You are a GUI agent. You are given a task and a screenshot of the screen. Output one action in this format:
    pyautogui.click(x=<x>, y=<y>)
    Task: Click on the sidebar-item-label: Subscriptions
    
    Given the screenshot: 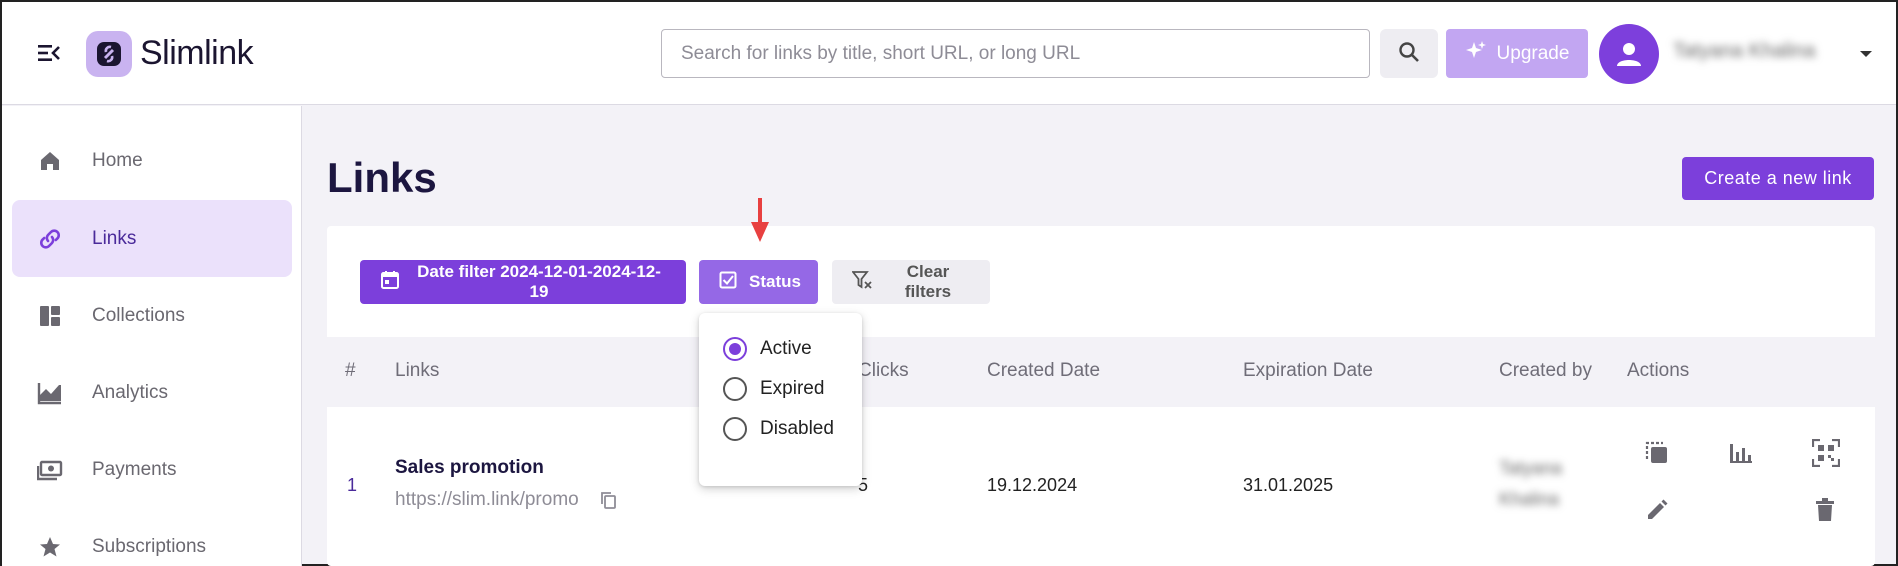 What is the action you would take?
    pyautogui.click(x=149, y=546)
    